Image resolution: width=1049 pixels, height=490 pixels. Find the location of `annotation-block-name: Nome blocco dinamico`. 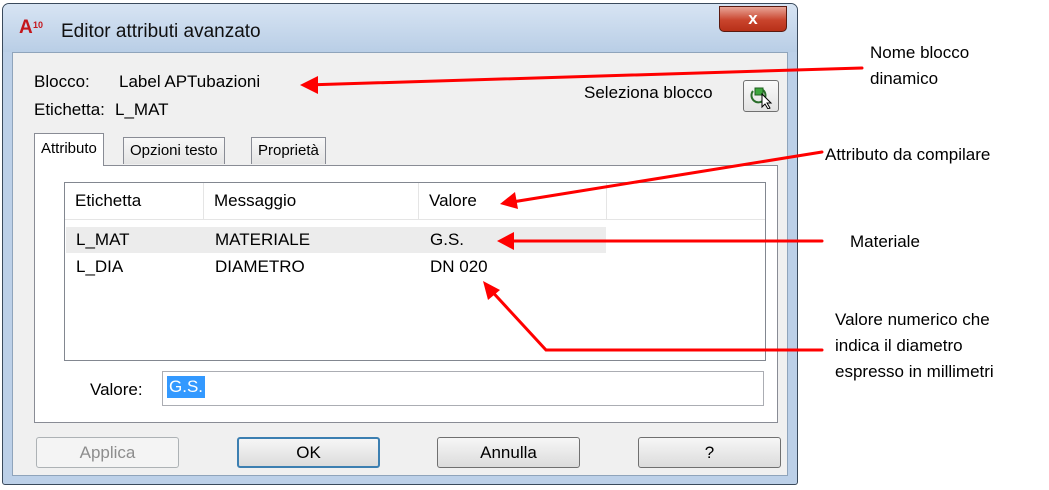

annotation-block-name: Nome blocco dinamico is located at coordinates (919, 66).